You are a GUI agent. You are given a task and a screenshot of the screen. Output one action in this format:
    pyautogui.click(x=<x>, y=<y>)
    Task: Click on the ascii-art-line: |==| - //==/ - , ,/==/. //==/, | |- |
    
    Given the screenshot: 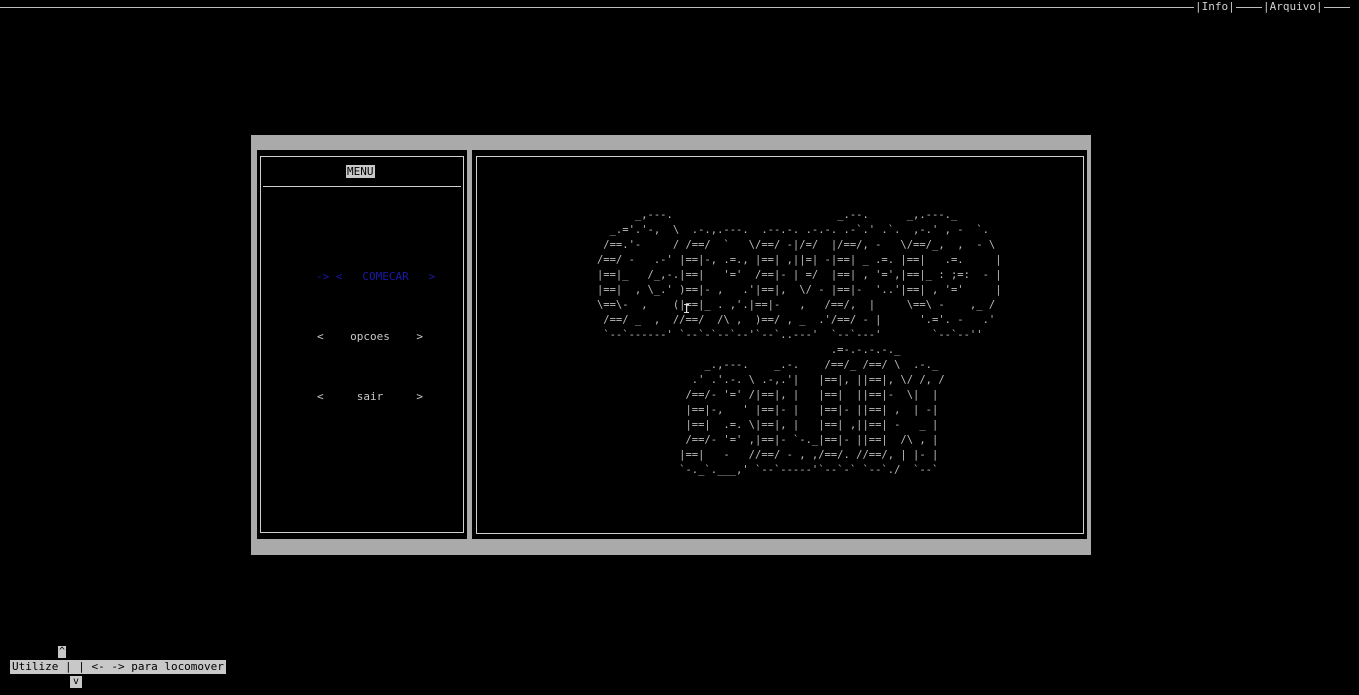 What is the action you would take?
    pyautogui.click(x=758, y=455)
    